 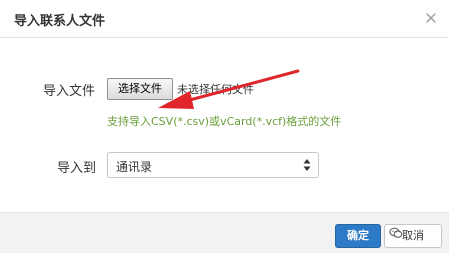 What do you see at coordinates (134, 167) in the screenshot?
I see `import-target-value: 通讯录` at bounding box center [134, 167].